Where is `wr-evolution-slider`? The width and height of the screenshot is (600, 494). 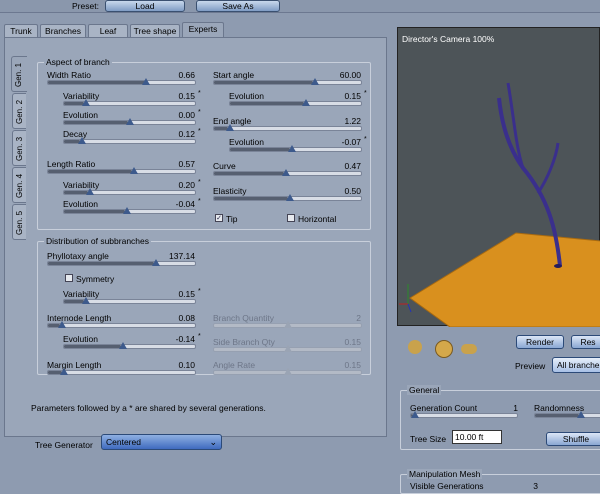 wr-evolution-slider is located at coordinates (129, 121).